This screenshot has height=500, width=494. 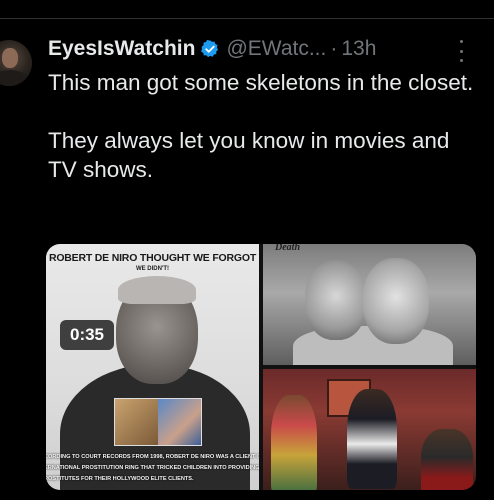 I want to click on image-subtitle-text: WE DIDN'T!, so click(x=152, y=269).